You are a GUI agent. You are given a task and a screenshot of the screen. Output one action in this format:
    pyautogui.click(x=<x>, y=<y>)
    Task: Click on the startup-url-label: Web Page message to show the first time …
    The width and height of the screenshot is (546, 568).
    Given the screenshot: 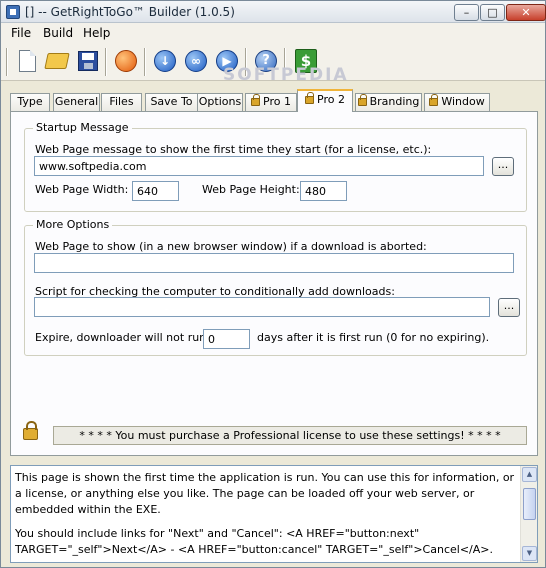 What is the action you would take?
    pyautogui.click(x=233, y=149)
    